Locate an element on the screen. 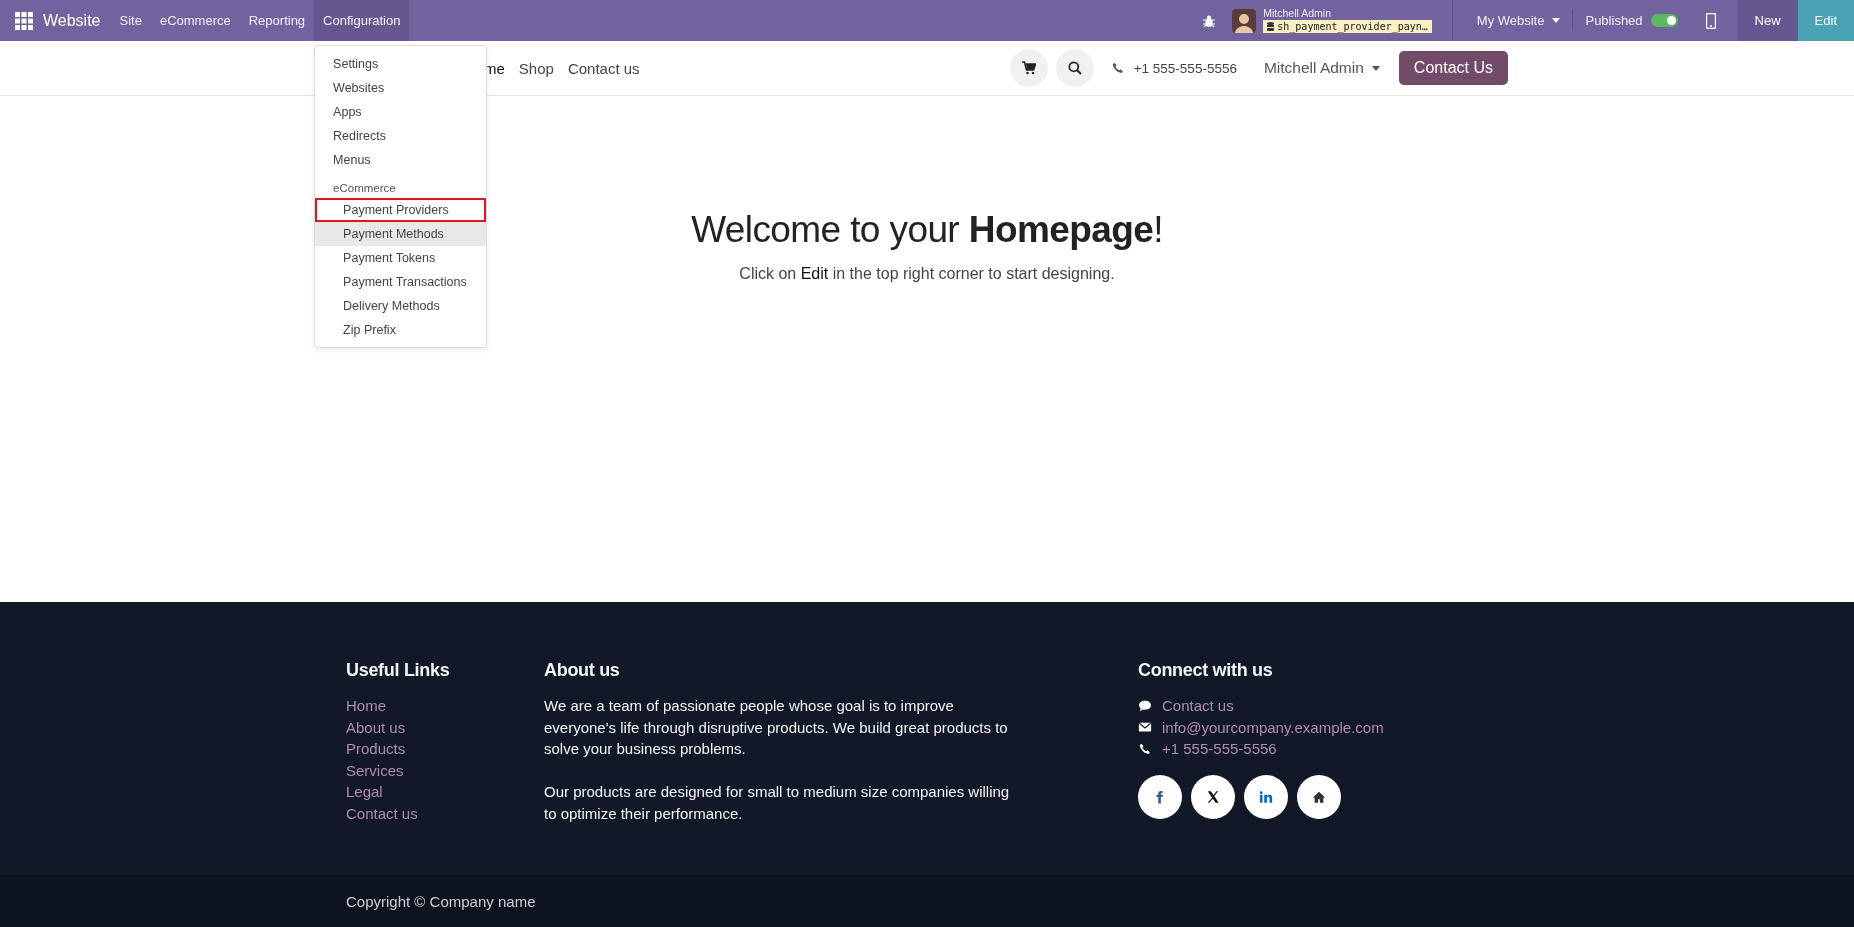 Image resolution: width=1854 pixels, height=927 pixels. contact-link: +1 555-555-5556 is located at coordinates (1219, 749).